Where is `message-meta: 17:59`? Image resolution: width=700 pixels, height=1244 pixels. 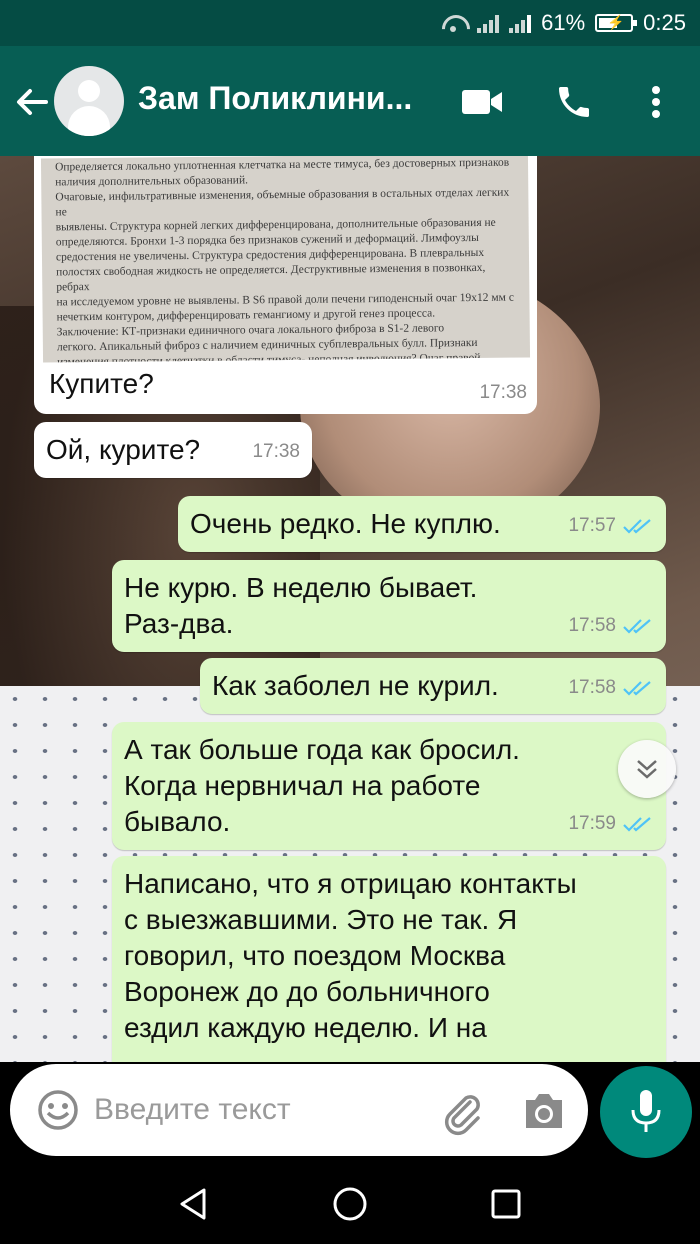 message-meta: 17:59 is located at coordinates (611, 824).